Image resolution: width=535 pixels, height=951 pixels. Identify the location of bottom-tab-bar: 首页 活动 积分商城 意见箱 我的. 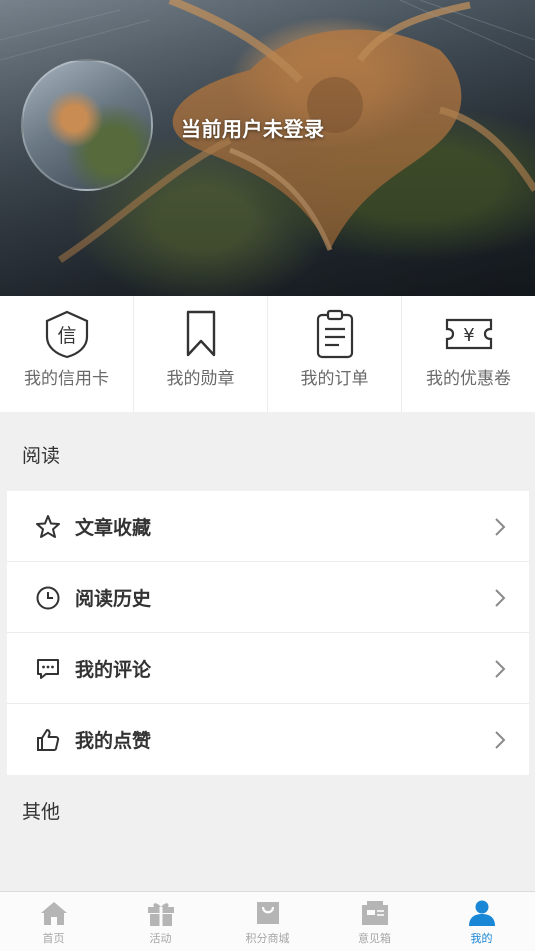
(267, 921).